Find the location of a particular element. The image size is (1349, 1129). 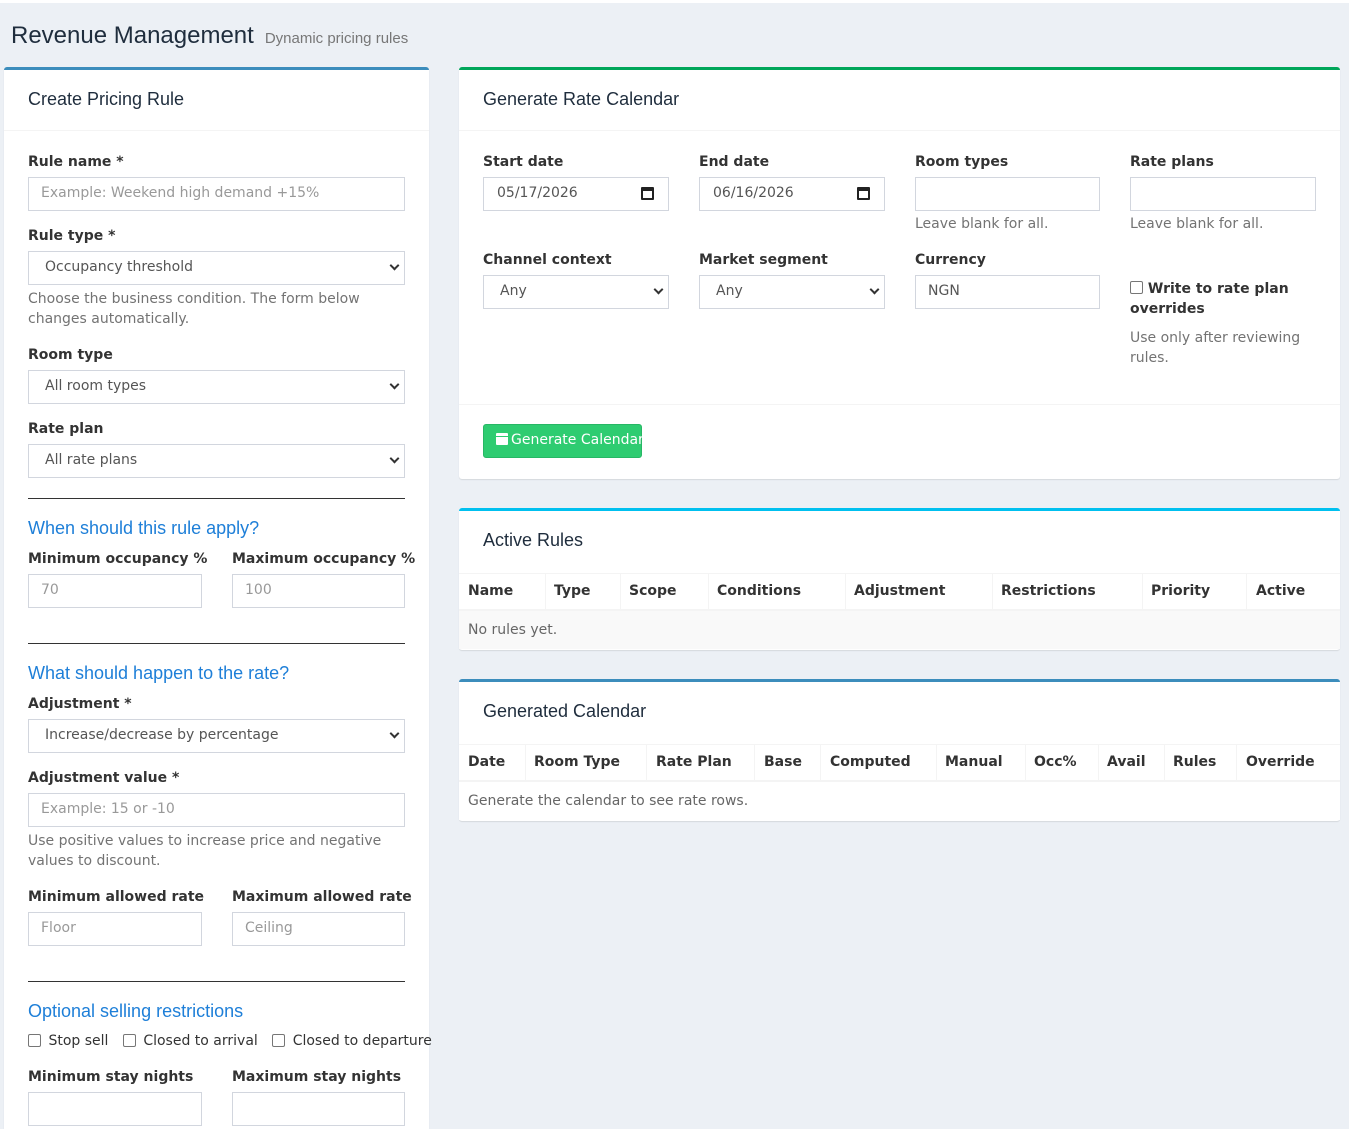

write-overrides-help: Use only after reviewing rules. is located at coordinates (1215, 348).